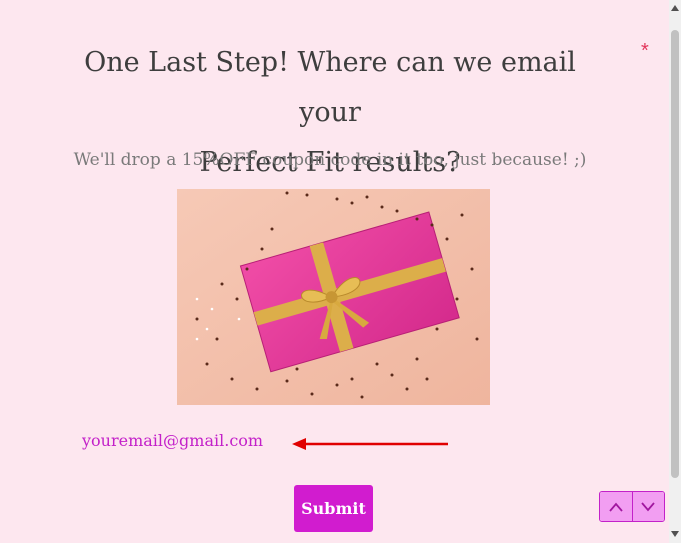 The width and height of the screenshot is (681, 543). Describe the element at coordinates (675, 254) in the screenshot. I see `scrollbar-thumb` at that location.